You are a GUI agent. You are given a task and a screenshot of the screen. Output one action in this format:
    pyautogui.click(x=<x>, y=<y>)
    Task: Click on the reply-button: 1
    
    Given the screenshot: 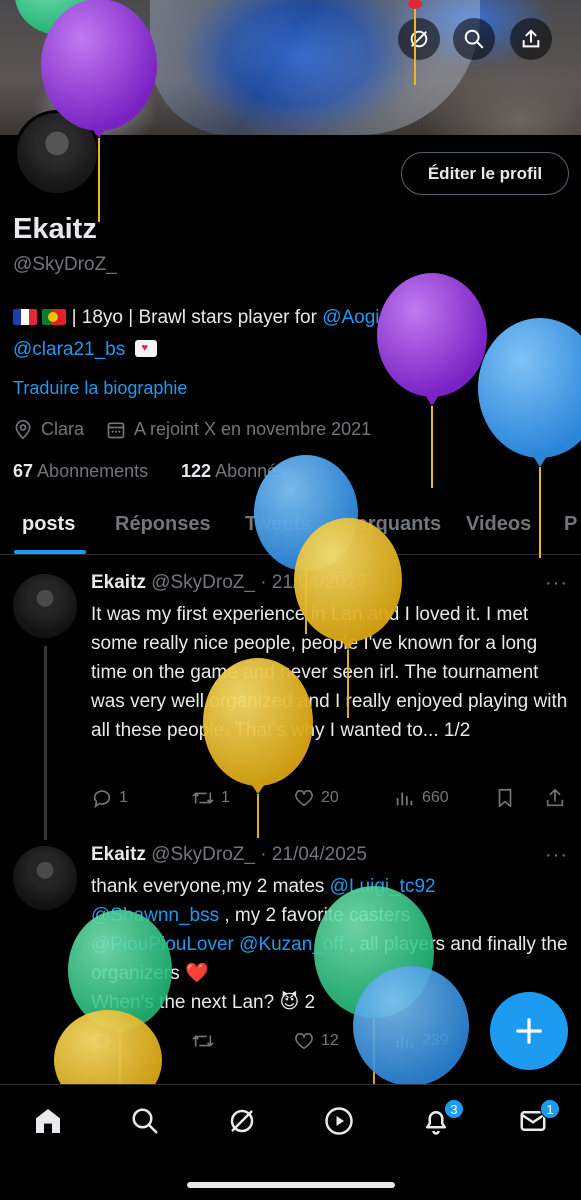 What is the action you would take?
    pyautogui.click(x=109, y=798)
    